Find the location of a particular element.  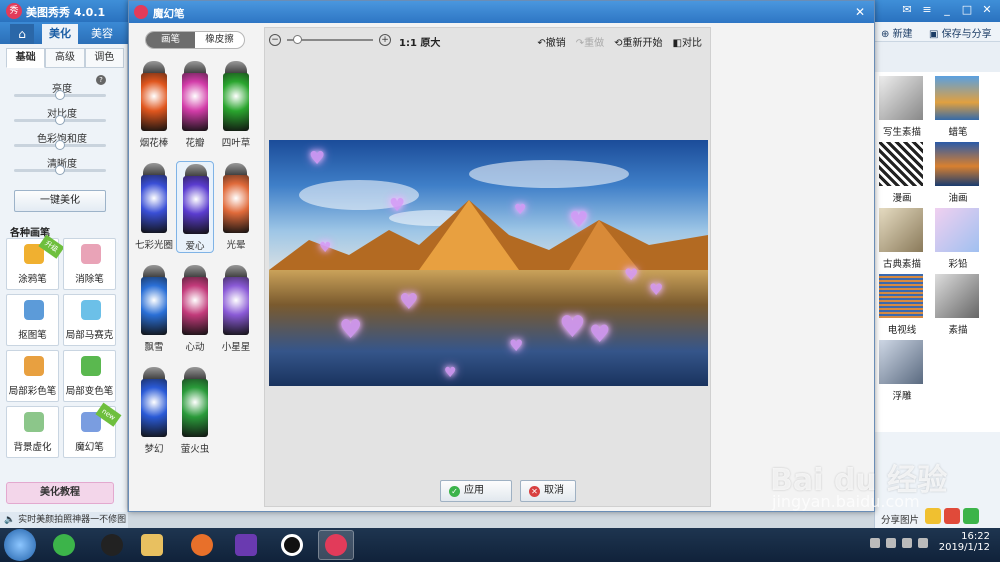

effect-pencil-sketch: 素描 is located at coordinates (959, 305).